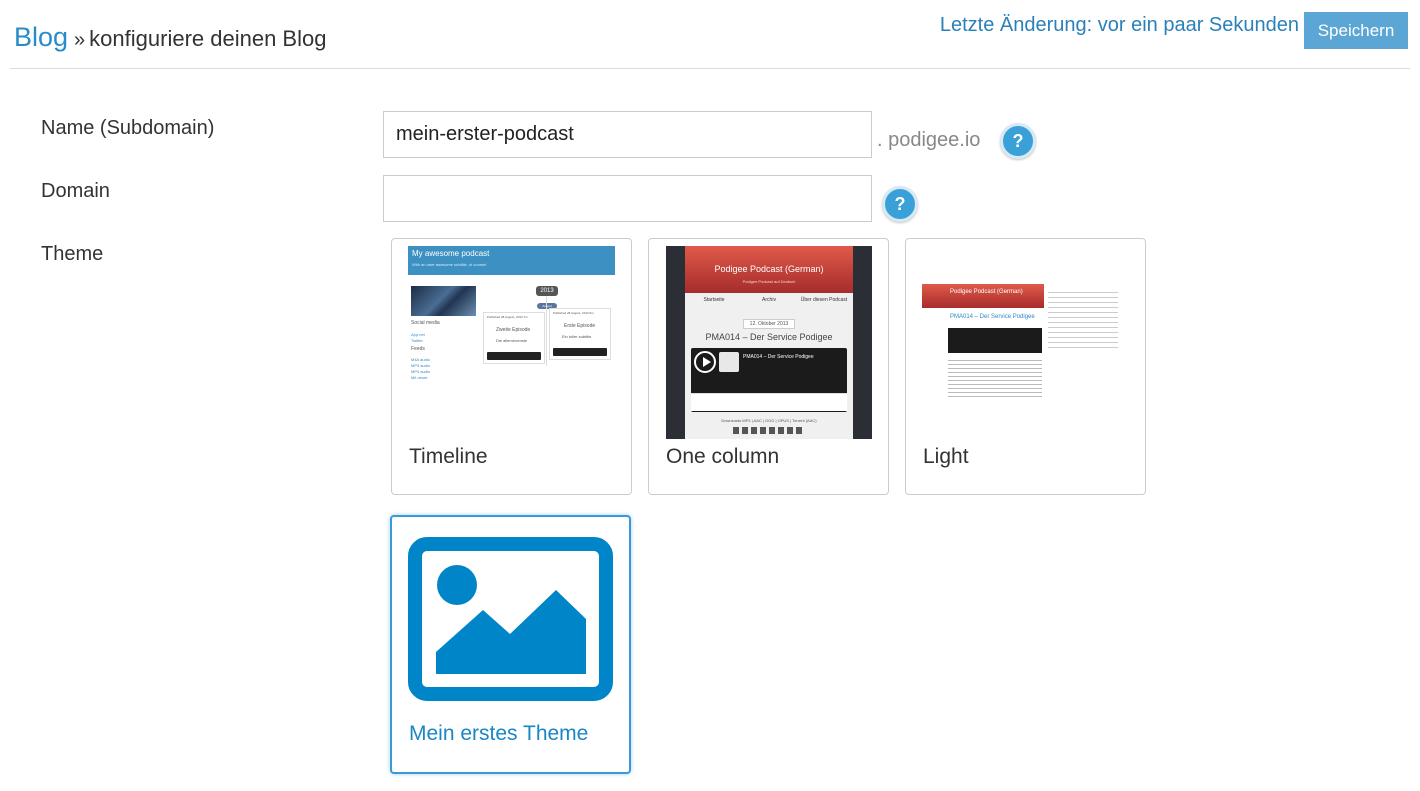  What do you see at coordinates (769, 300) in the screenshot?
I see `one-column-preview-nav-item: Archiv` at bounding box center [769, 300].